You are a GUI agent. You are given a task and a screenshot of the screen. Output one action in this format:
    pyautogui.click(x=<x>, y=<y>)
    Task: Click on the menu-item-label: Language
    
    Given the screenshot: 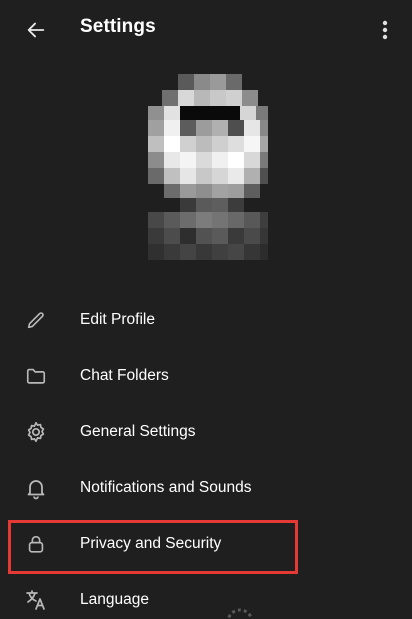 What is the action you would take?
    pyautogui.click(x=114, y=599)
    